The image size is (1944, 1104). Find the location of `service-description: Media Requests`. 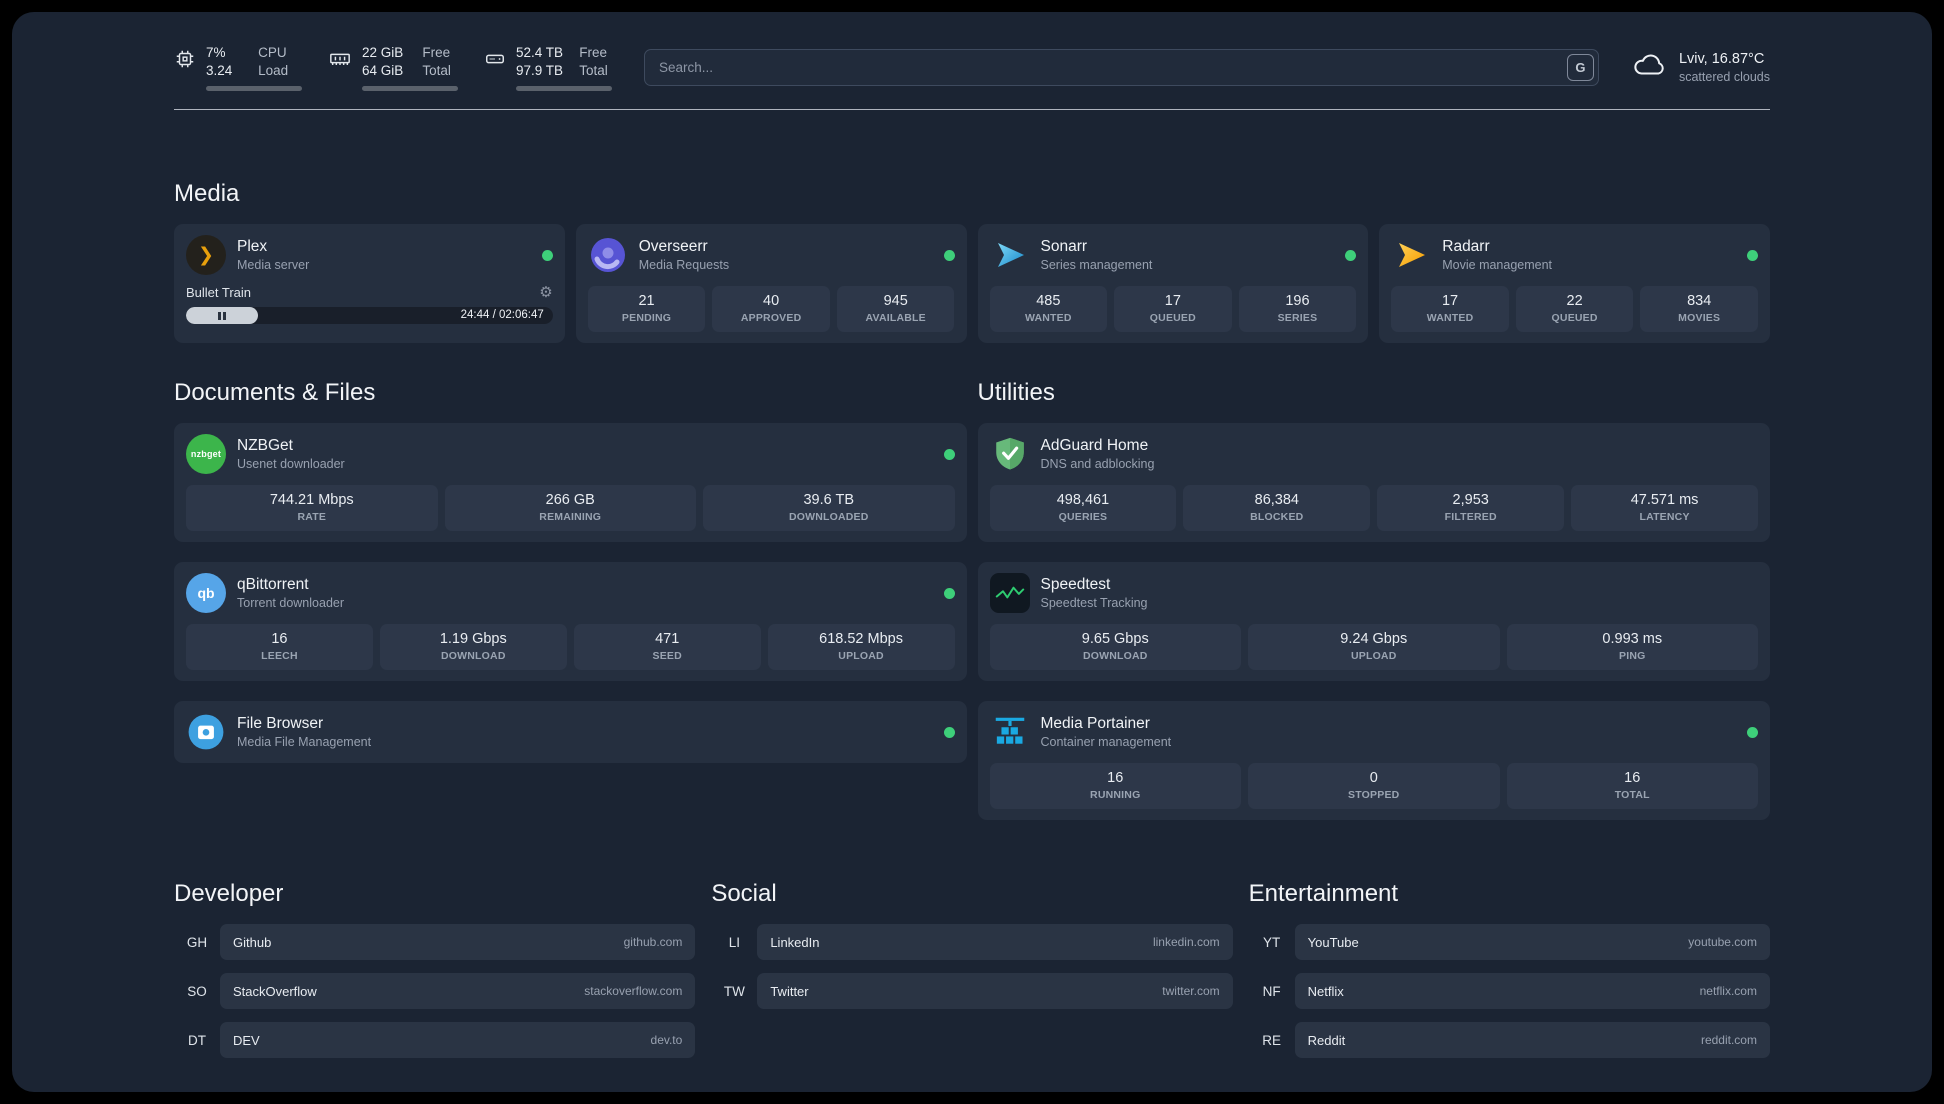

service-description: Media Requests is located at coordinates (684, 265).